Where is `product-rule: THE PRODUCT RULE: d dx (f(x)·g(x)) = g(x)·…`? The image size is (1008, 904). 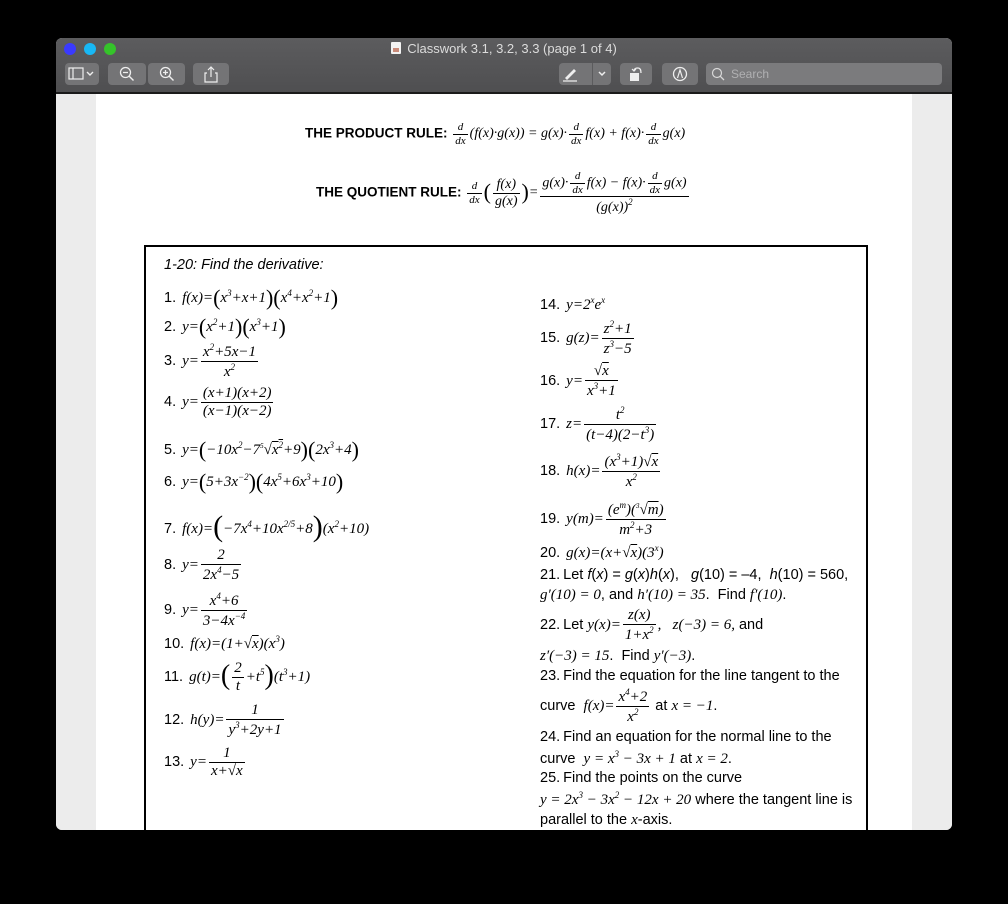
product-rule: THE PRODUCT RULE: d dx (f(x)·g(x)) = g(x)·… is located at coordinates (495, 134).